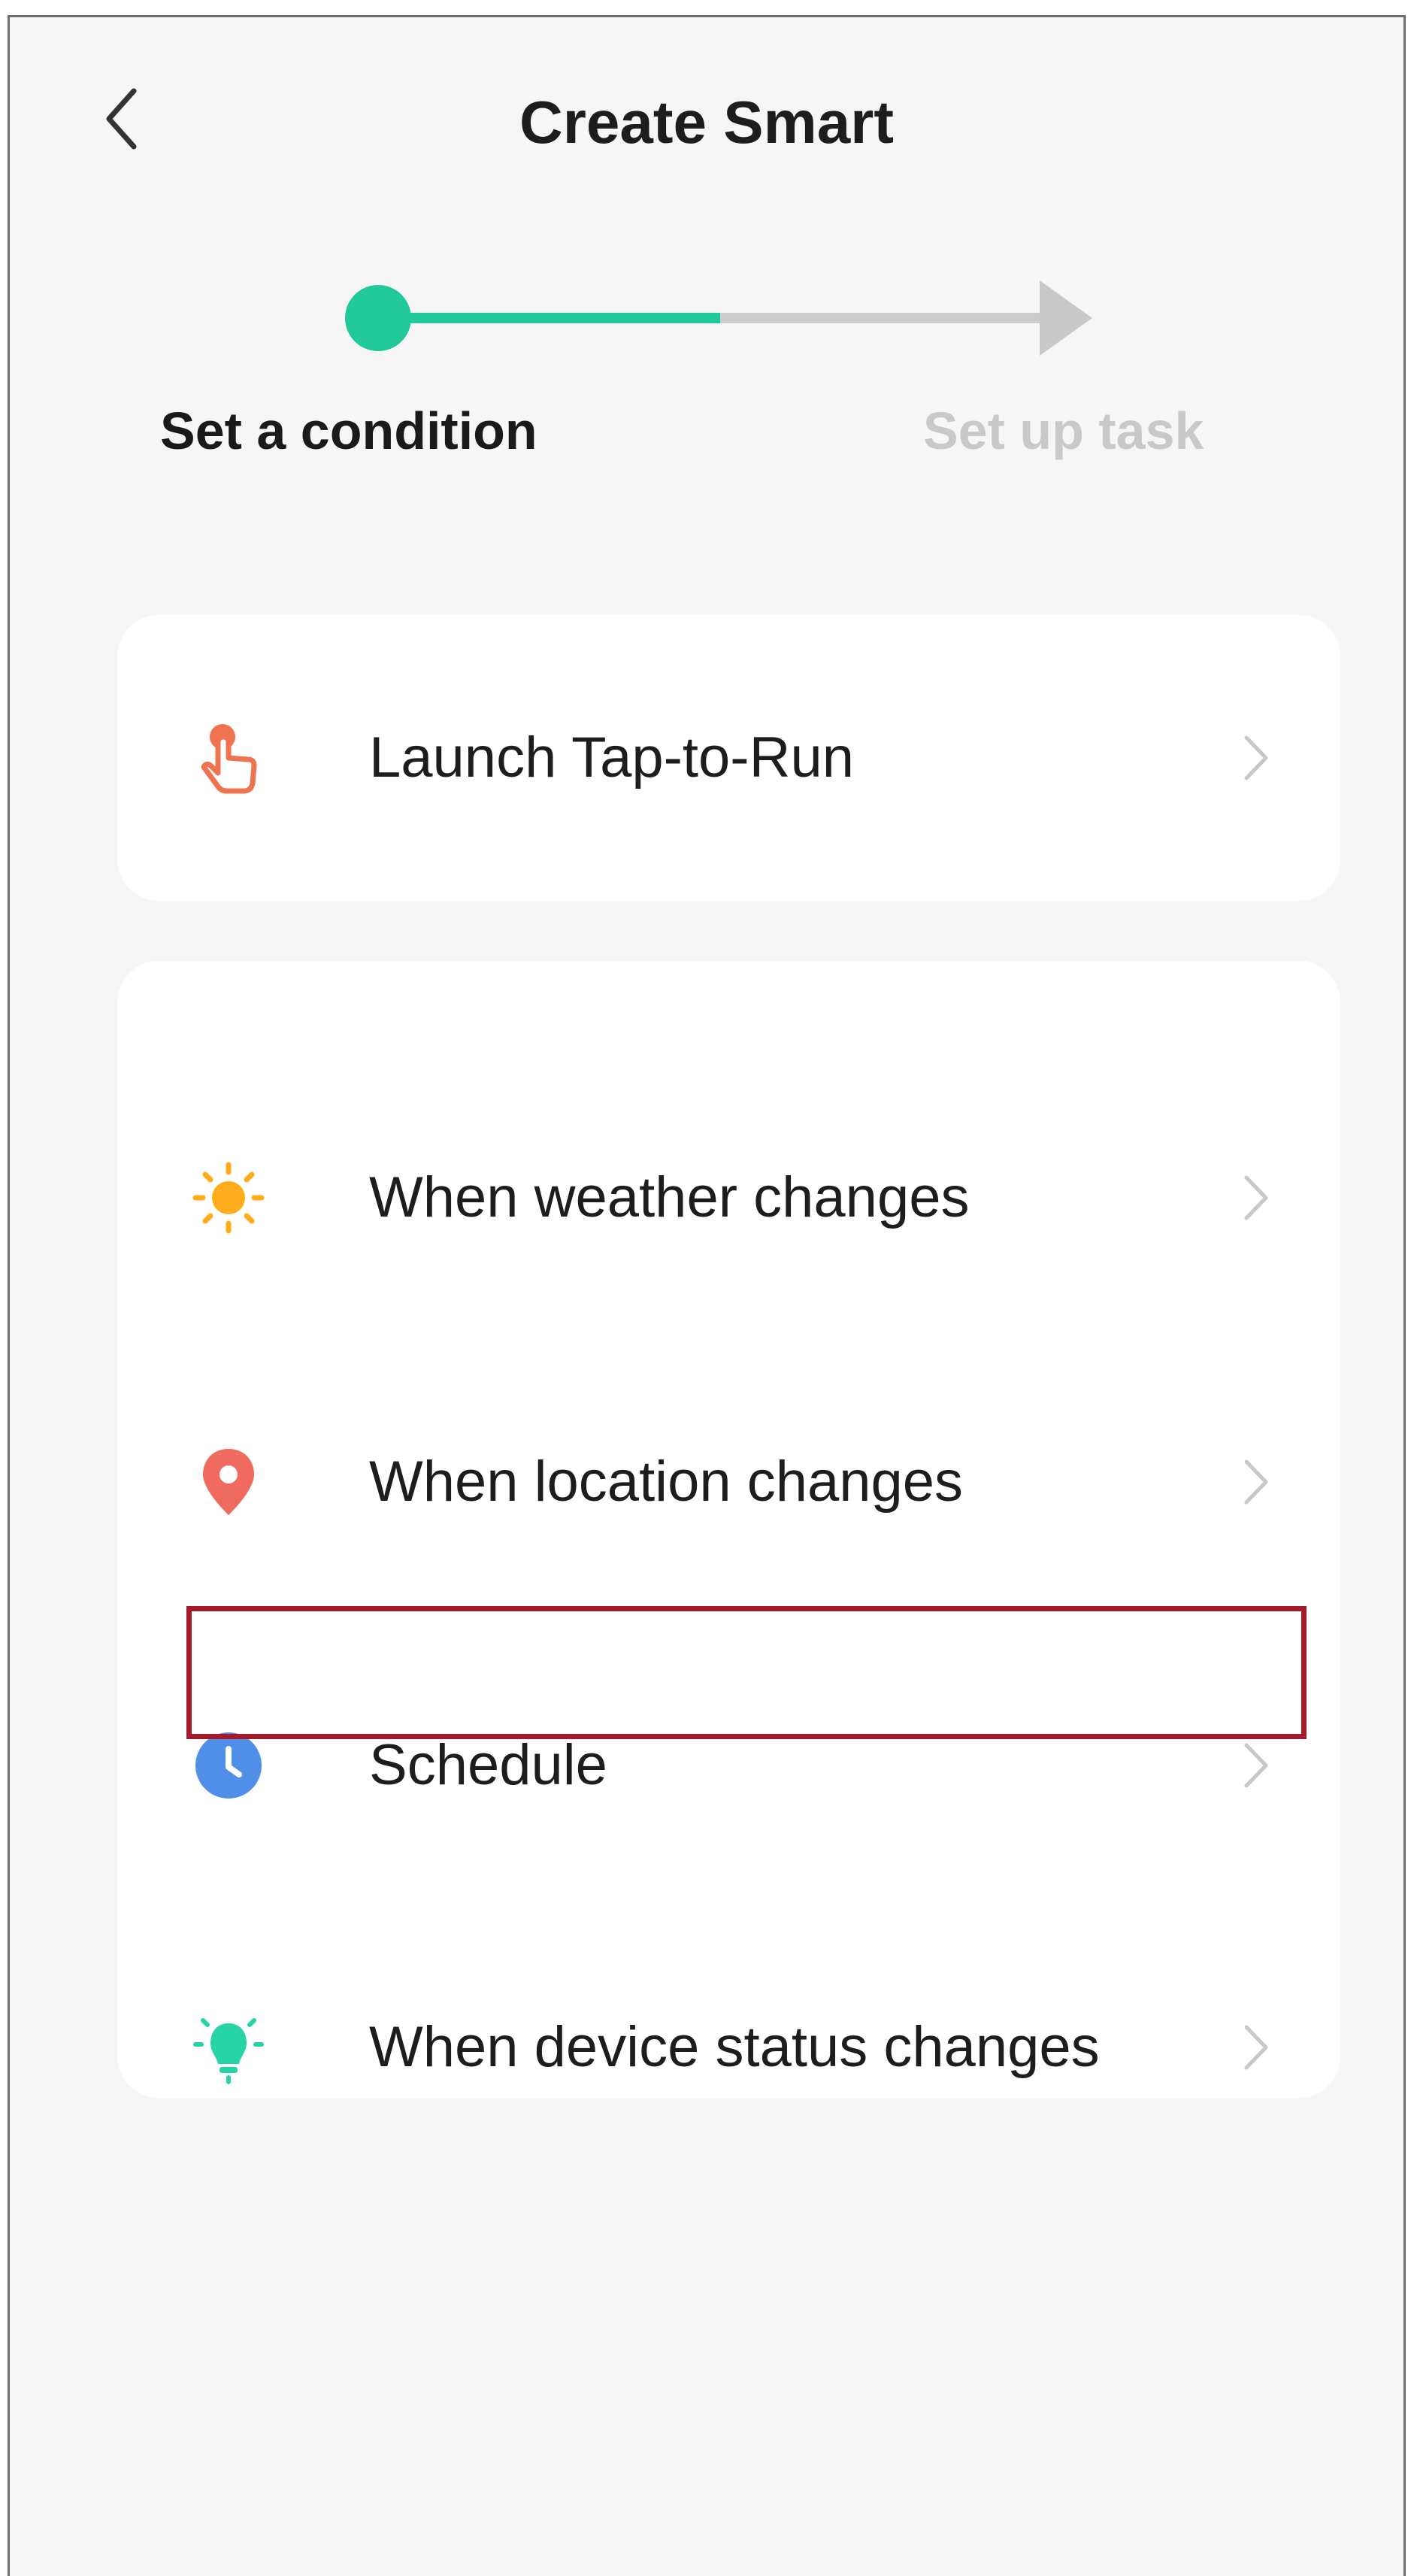 Image resolution: width=1414 pixels, height=2576 pixels. I want to click on launch-tap-to-run-item: Launch Tap-to-Run, so click(728, 758).